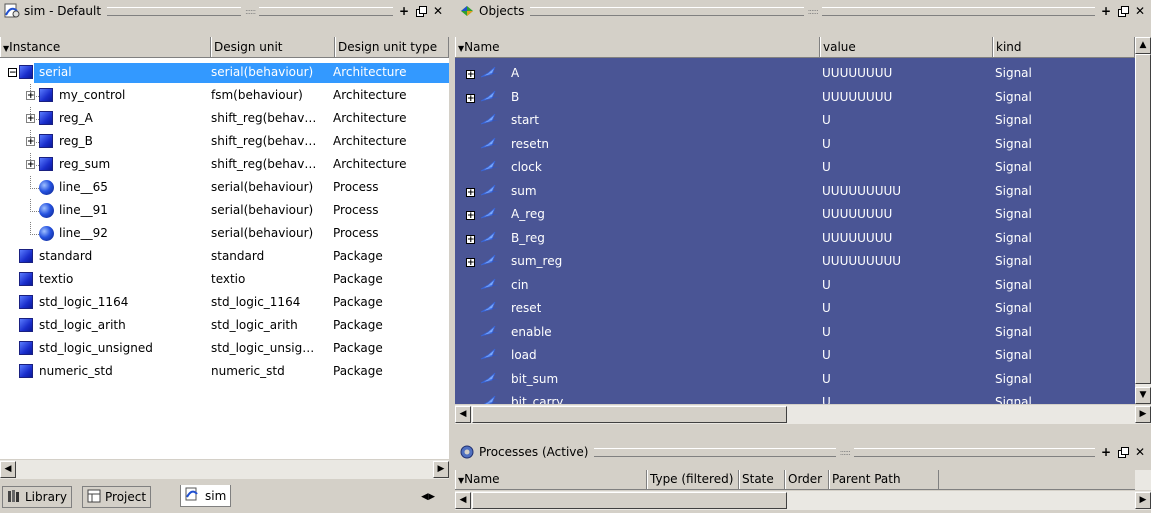 This screenshot has width=1151, height=513. What do you see at coordinates (26, 302) in the screenshot?
I see `block-icon` at bounding box center [26, 302].